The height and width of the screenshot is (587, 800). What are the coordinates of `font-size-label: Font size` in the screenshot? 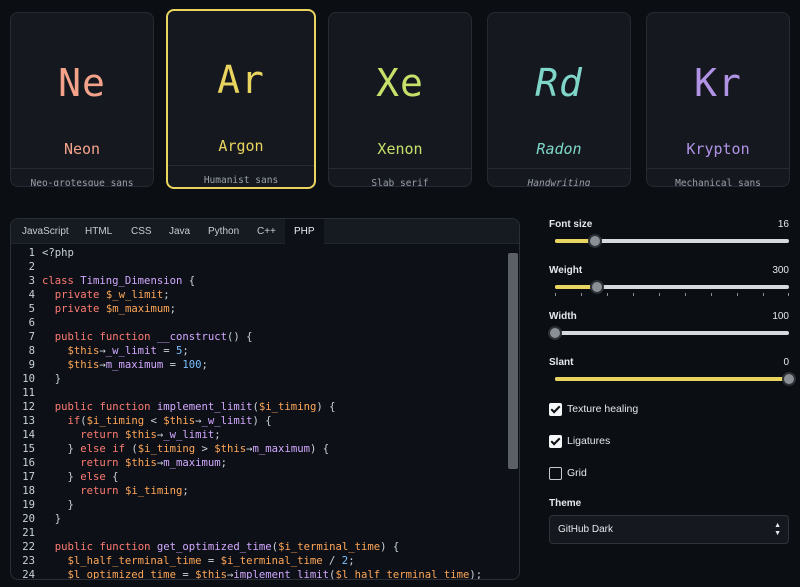 It's located at (571, 224).